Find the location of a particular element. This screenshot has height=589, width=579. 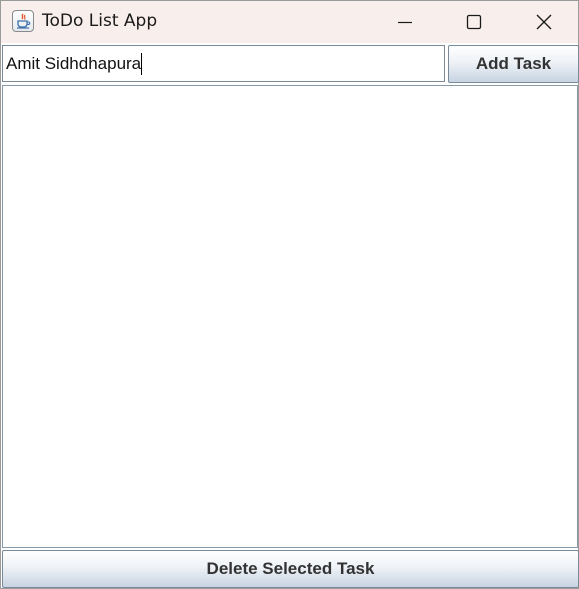

delete-selected-task-button: Delete Selected Task is located at coordinates (290, 569).